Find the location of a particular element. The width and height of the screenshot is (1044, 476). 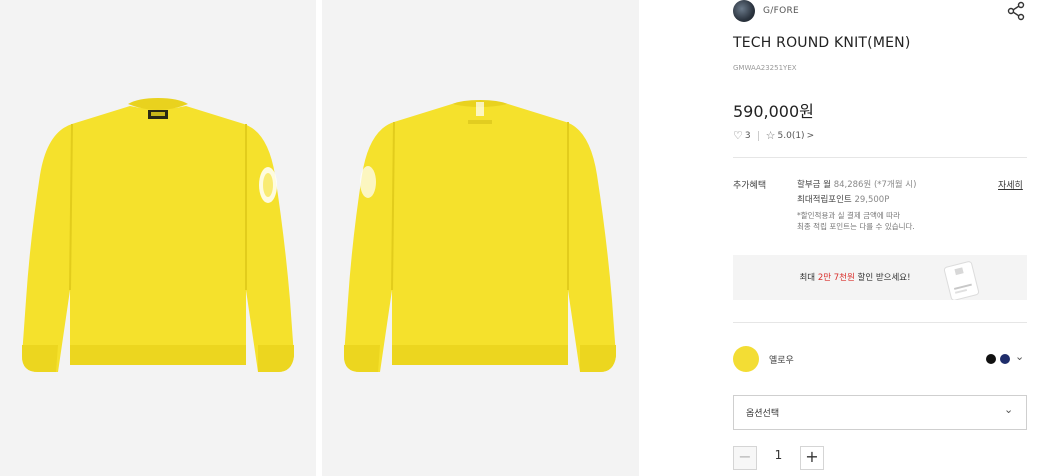

product-title: TECH ROUND KNIT(MEN) is located at coordinates (822, 43).